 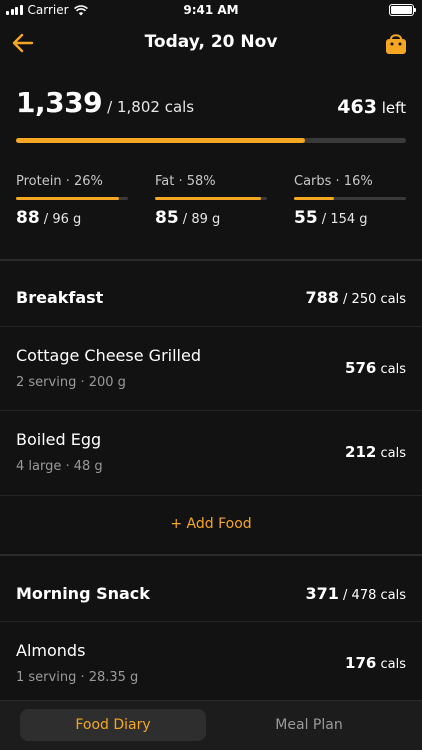 I want to click on tab-meal-plan: Meal Plan, so click(x=309, y=725).